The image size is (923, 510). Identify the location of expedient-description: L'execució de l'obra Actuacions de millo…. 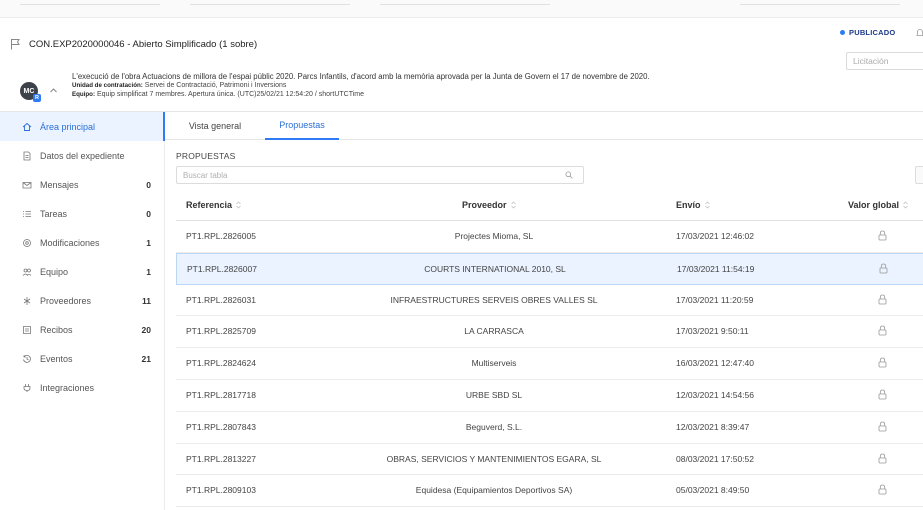
(452, 85).